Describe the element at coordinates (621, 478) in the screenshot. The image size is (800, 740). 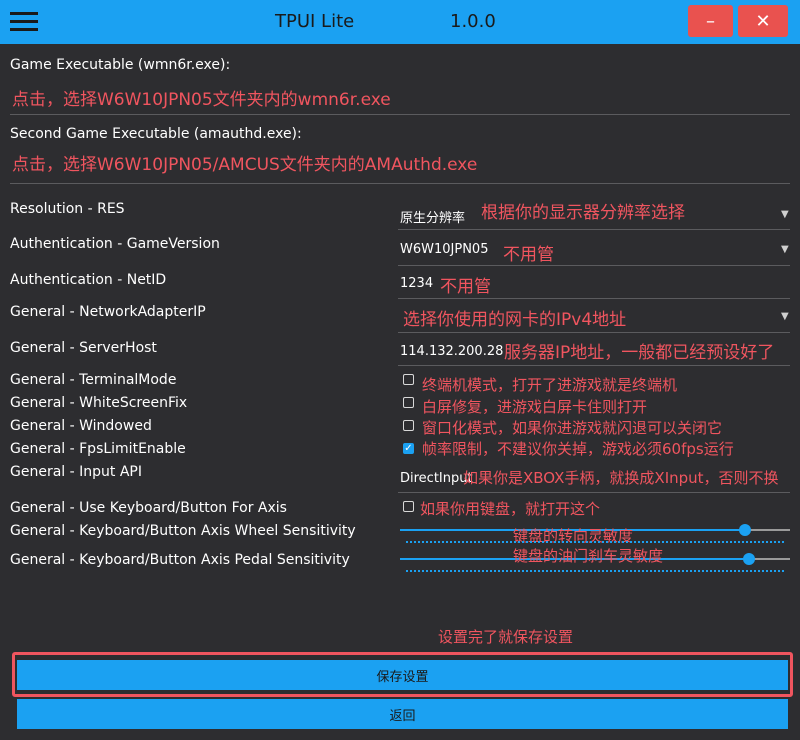
I see `input-api-hint: 如果你是XBOX手柄，就换成XInput，否则不换` at that location.